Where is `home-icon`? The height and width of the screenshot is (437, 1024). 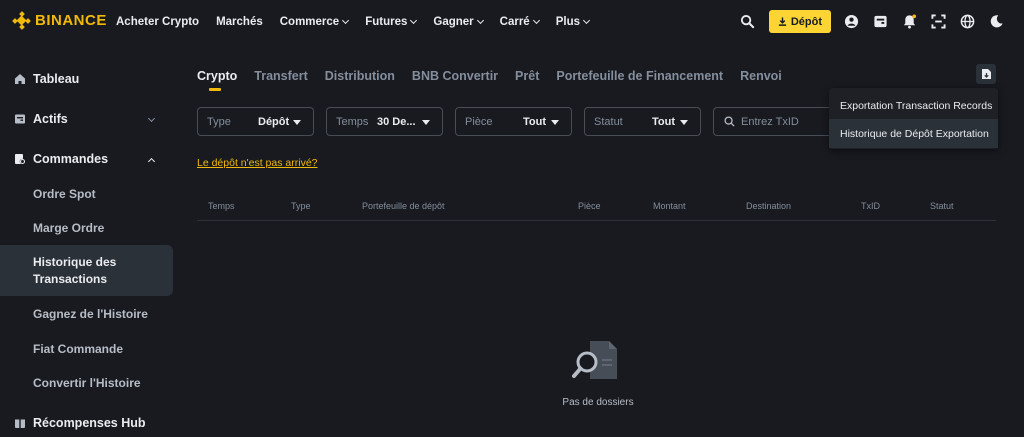
home-icon is located at coordinates (20, 79).